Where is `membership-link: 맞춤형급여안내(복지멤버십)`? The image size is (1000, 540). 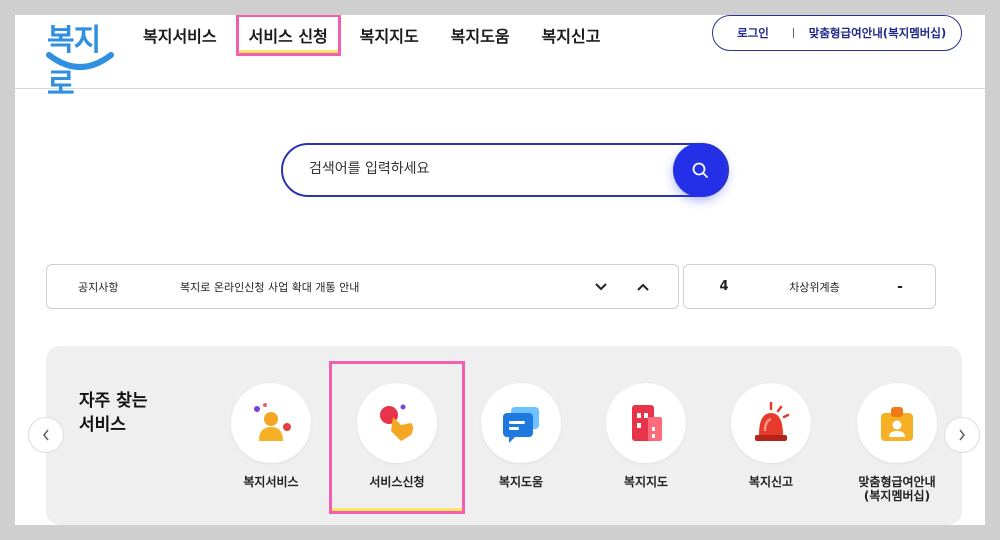 membership-link: 맞춤형급여안내(복지멤버십) is located at coordinates (877, 33).